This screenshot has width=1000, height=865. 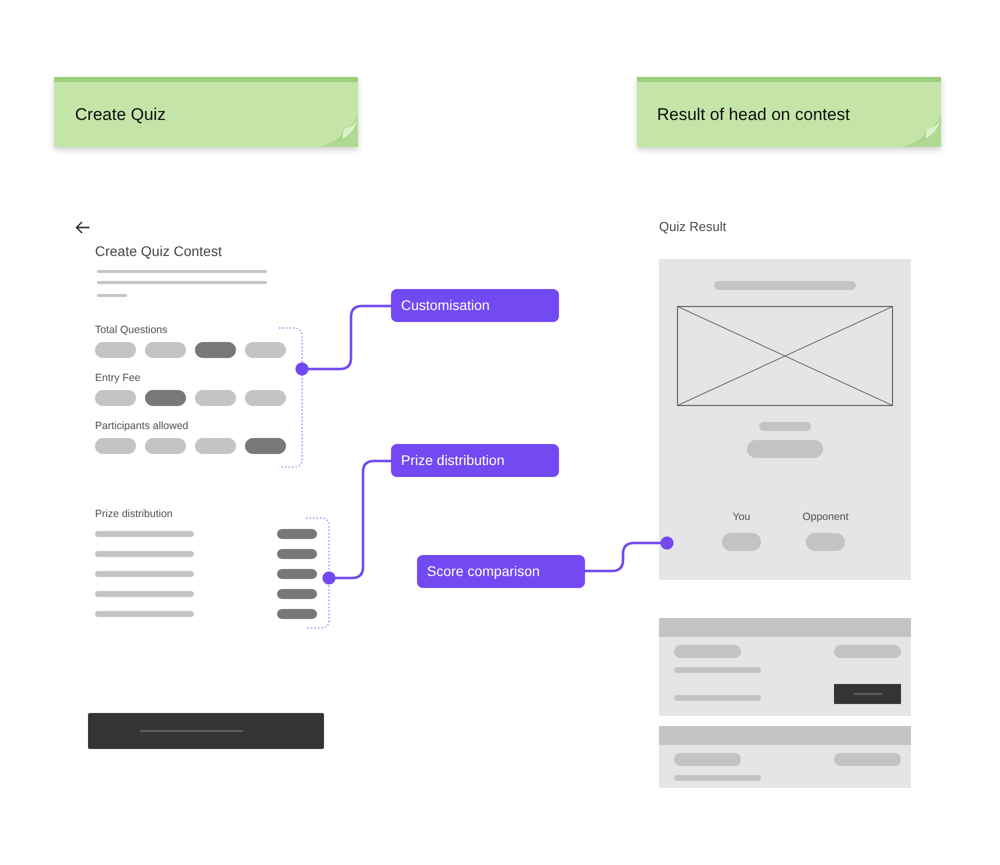 I want to click on placeholder-bar, so click(x=785, y=426).